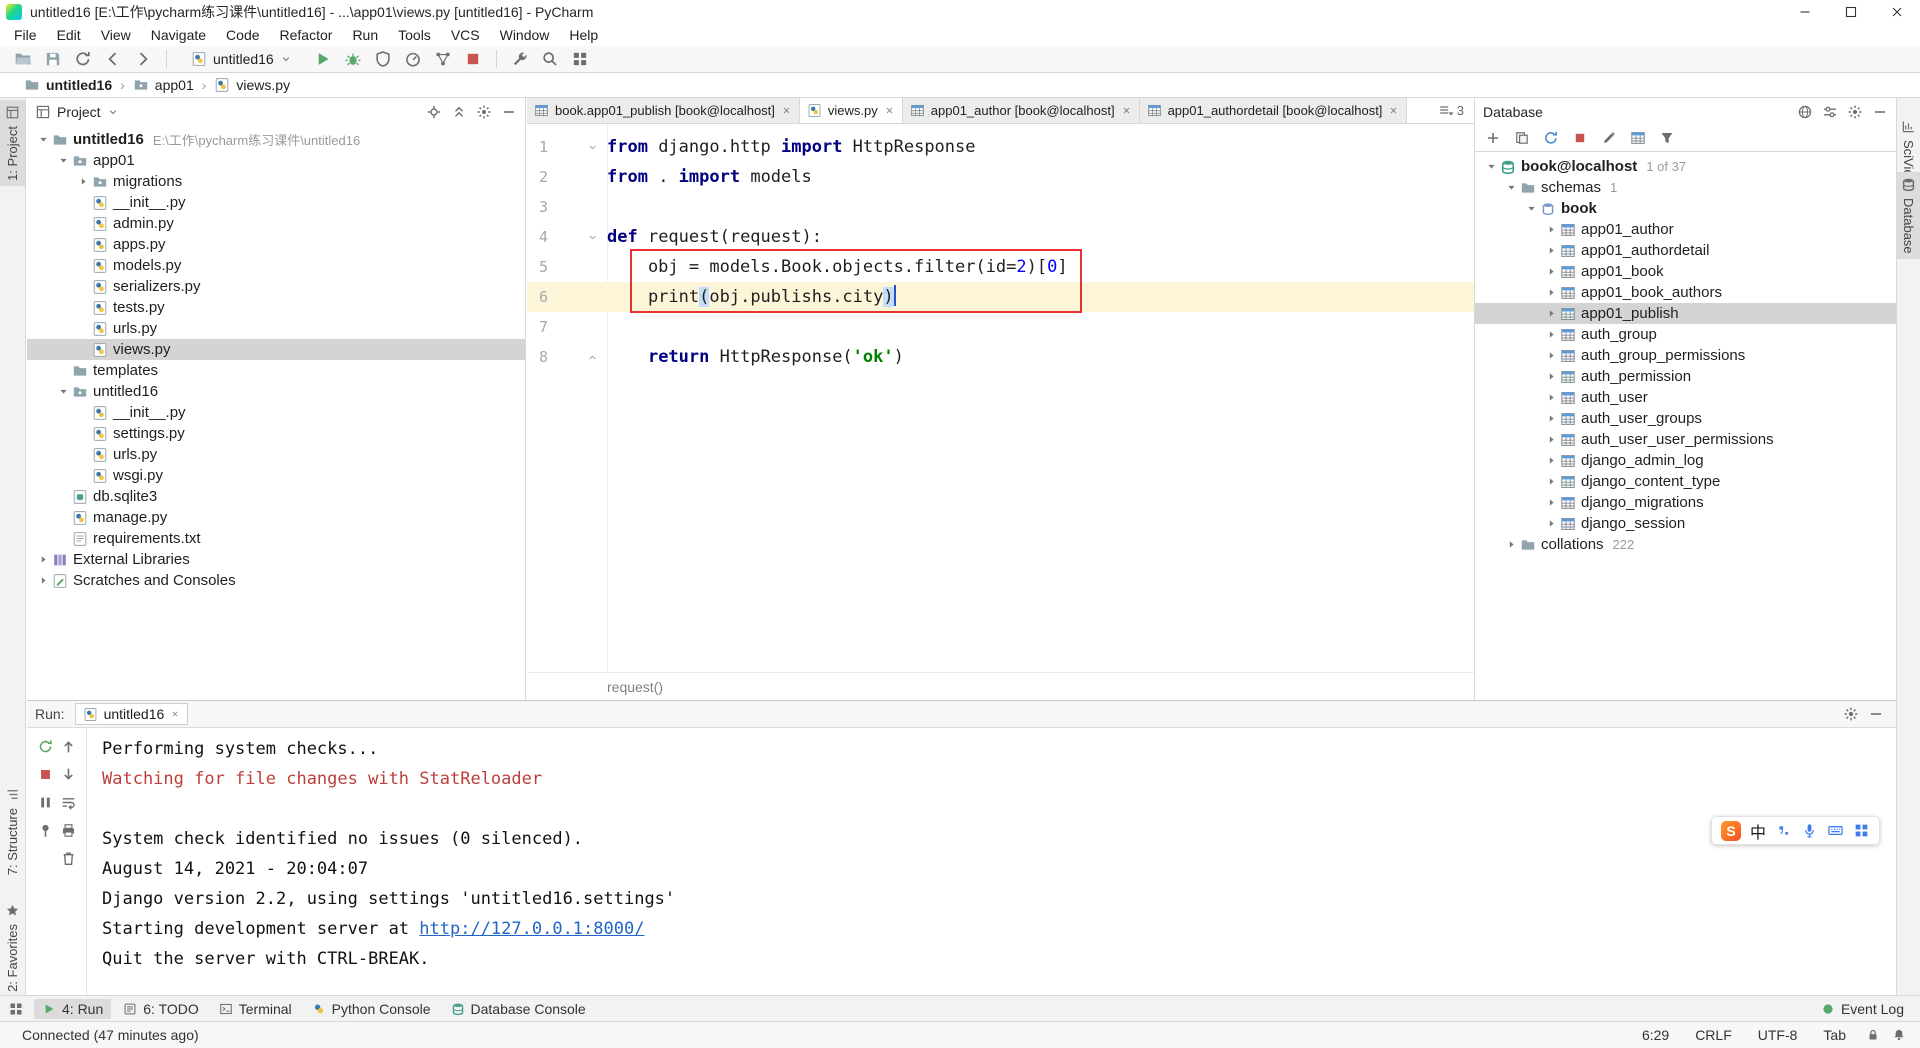  I want to click on database-item-app01-author: app01_author, so click(1685, 229).